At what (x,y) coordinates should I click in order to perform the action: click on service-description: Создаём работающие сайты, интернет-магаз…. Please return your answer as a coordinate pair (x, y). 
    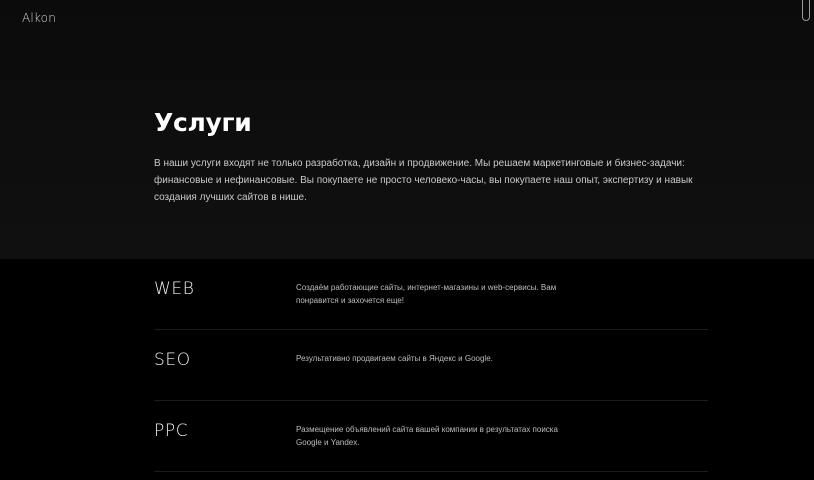
    Looking at the image, I should click on (426, 294).